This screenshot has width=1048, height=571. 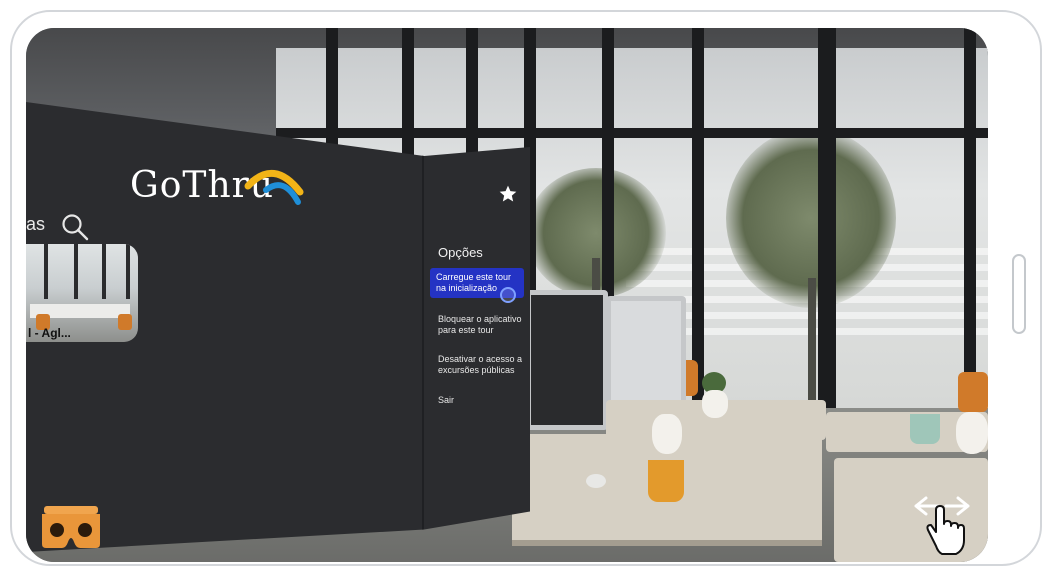 I want to click on menu-item-lock-app-to-tour: Bloquear o aplicativo para este tour, so click(x=482, y=325).